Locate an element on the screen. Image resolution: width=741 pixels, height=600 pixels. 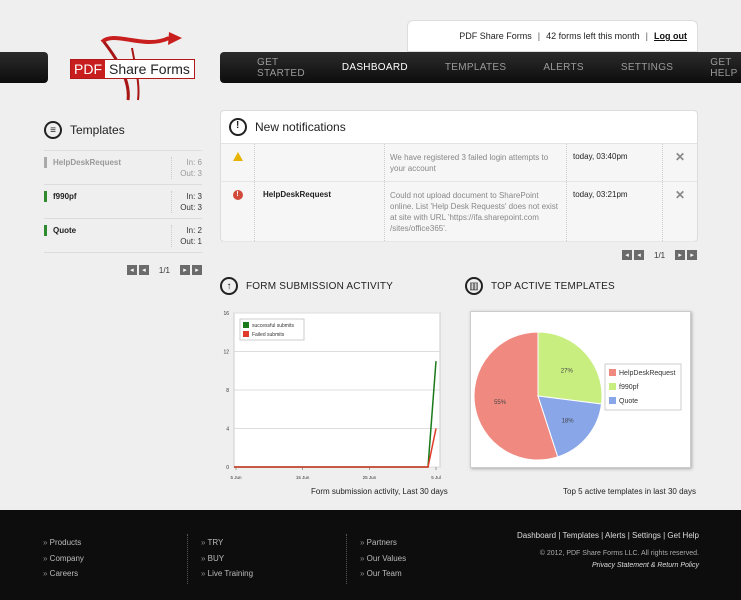
y-tick-label: 4 is located at coordinates (227, 430).